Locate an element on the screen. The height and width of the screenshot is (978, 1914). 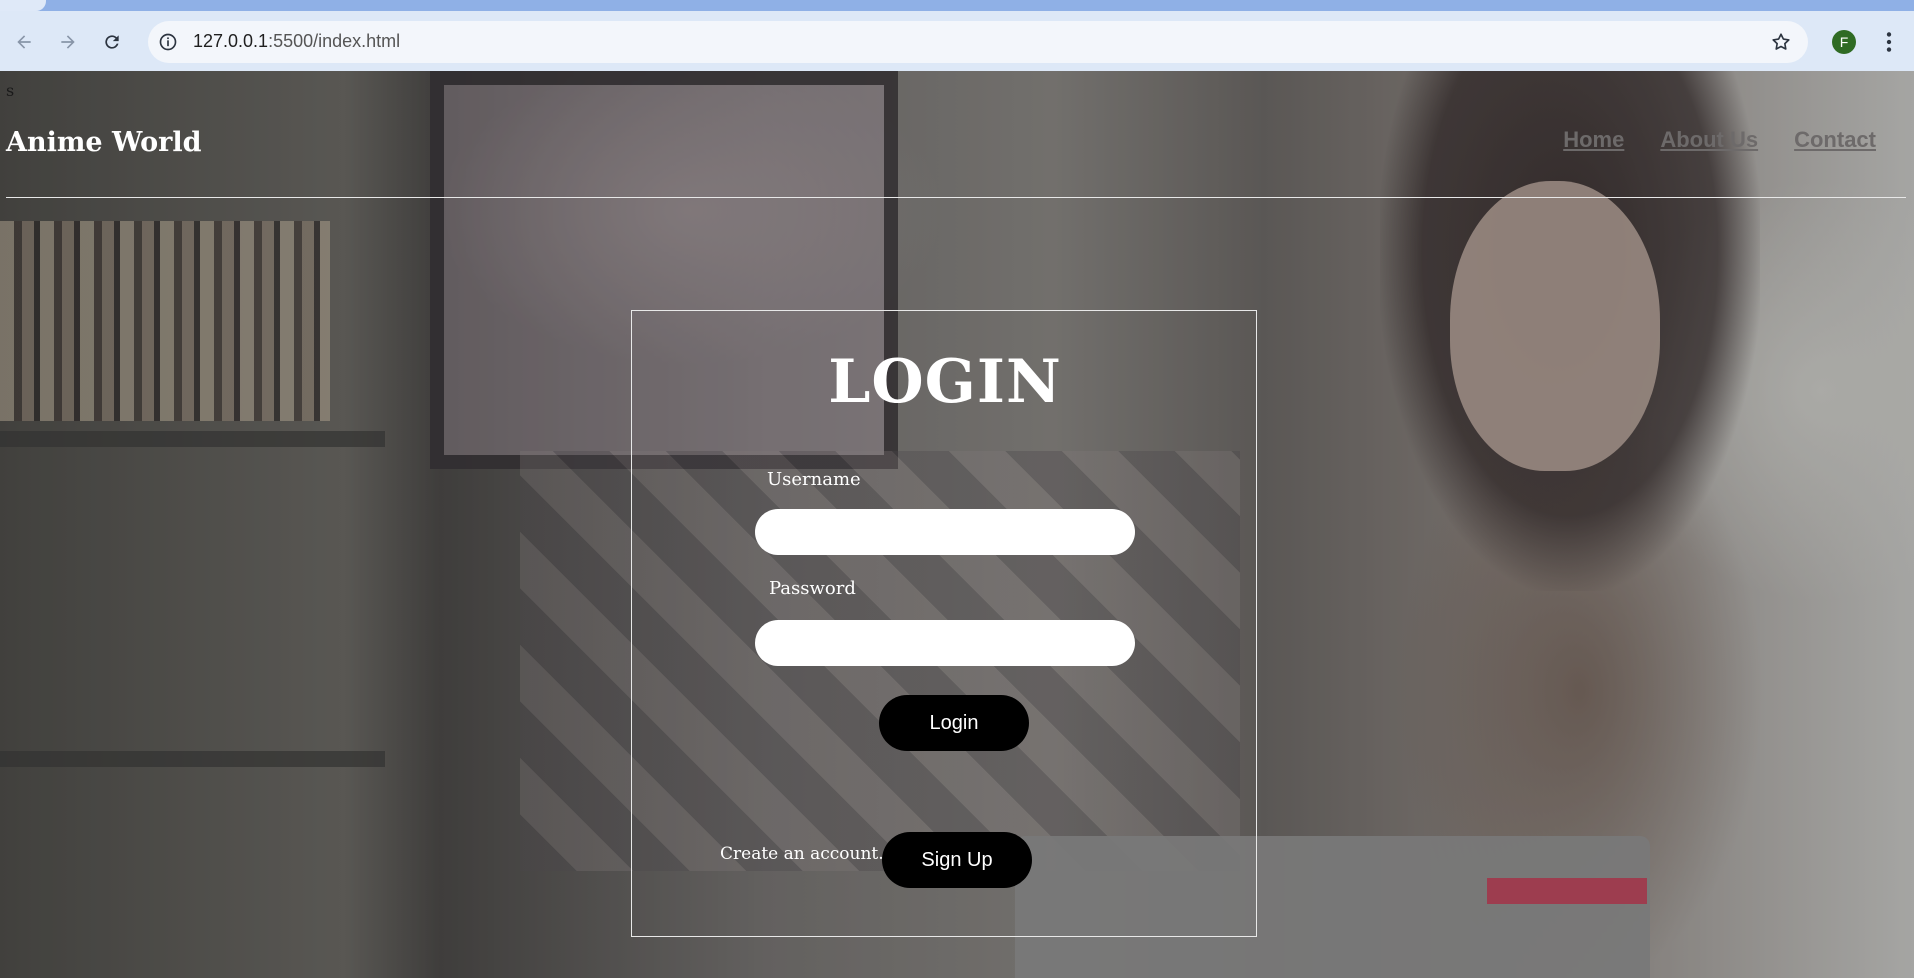
sign-up-button: Sign Up is located at coordinates (957, 860).